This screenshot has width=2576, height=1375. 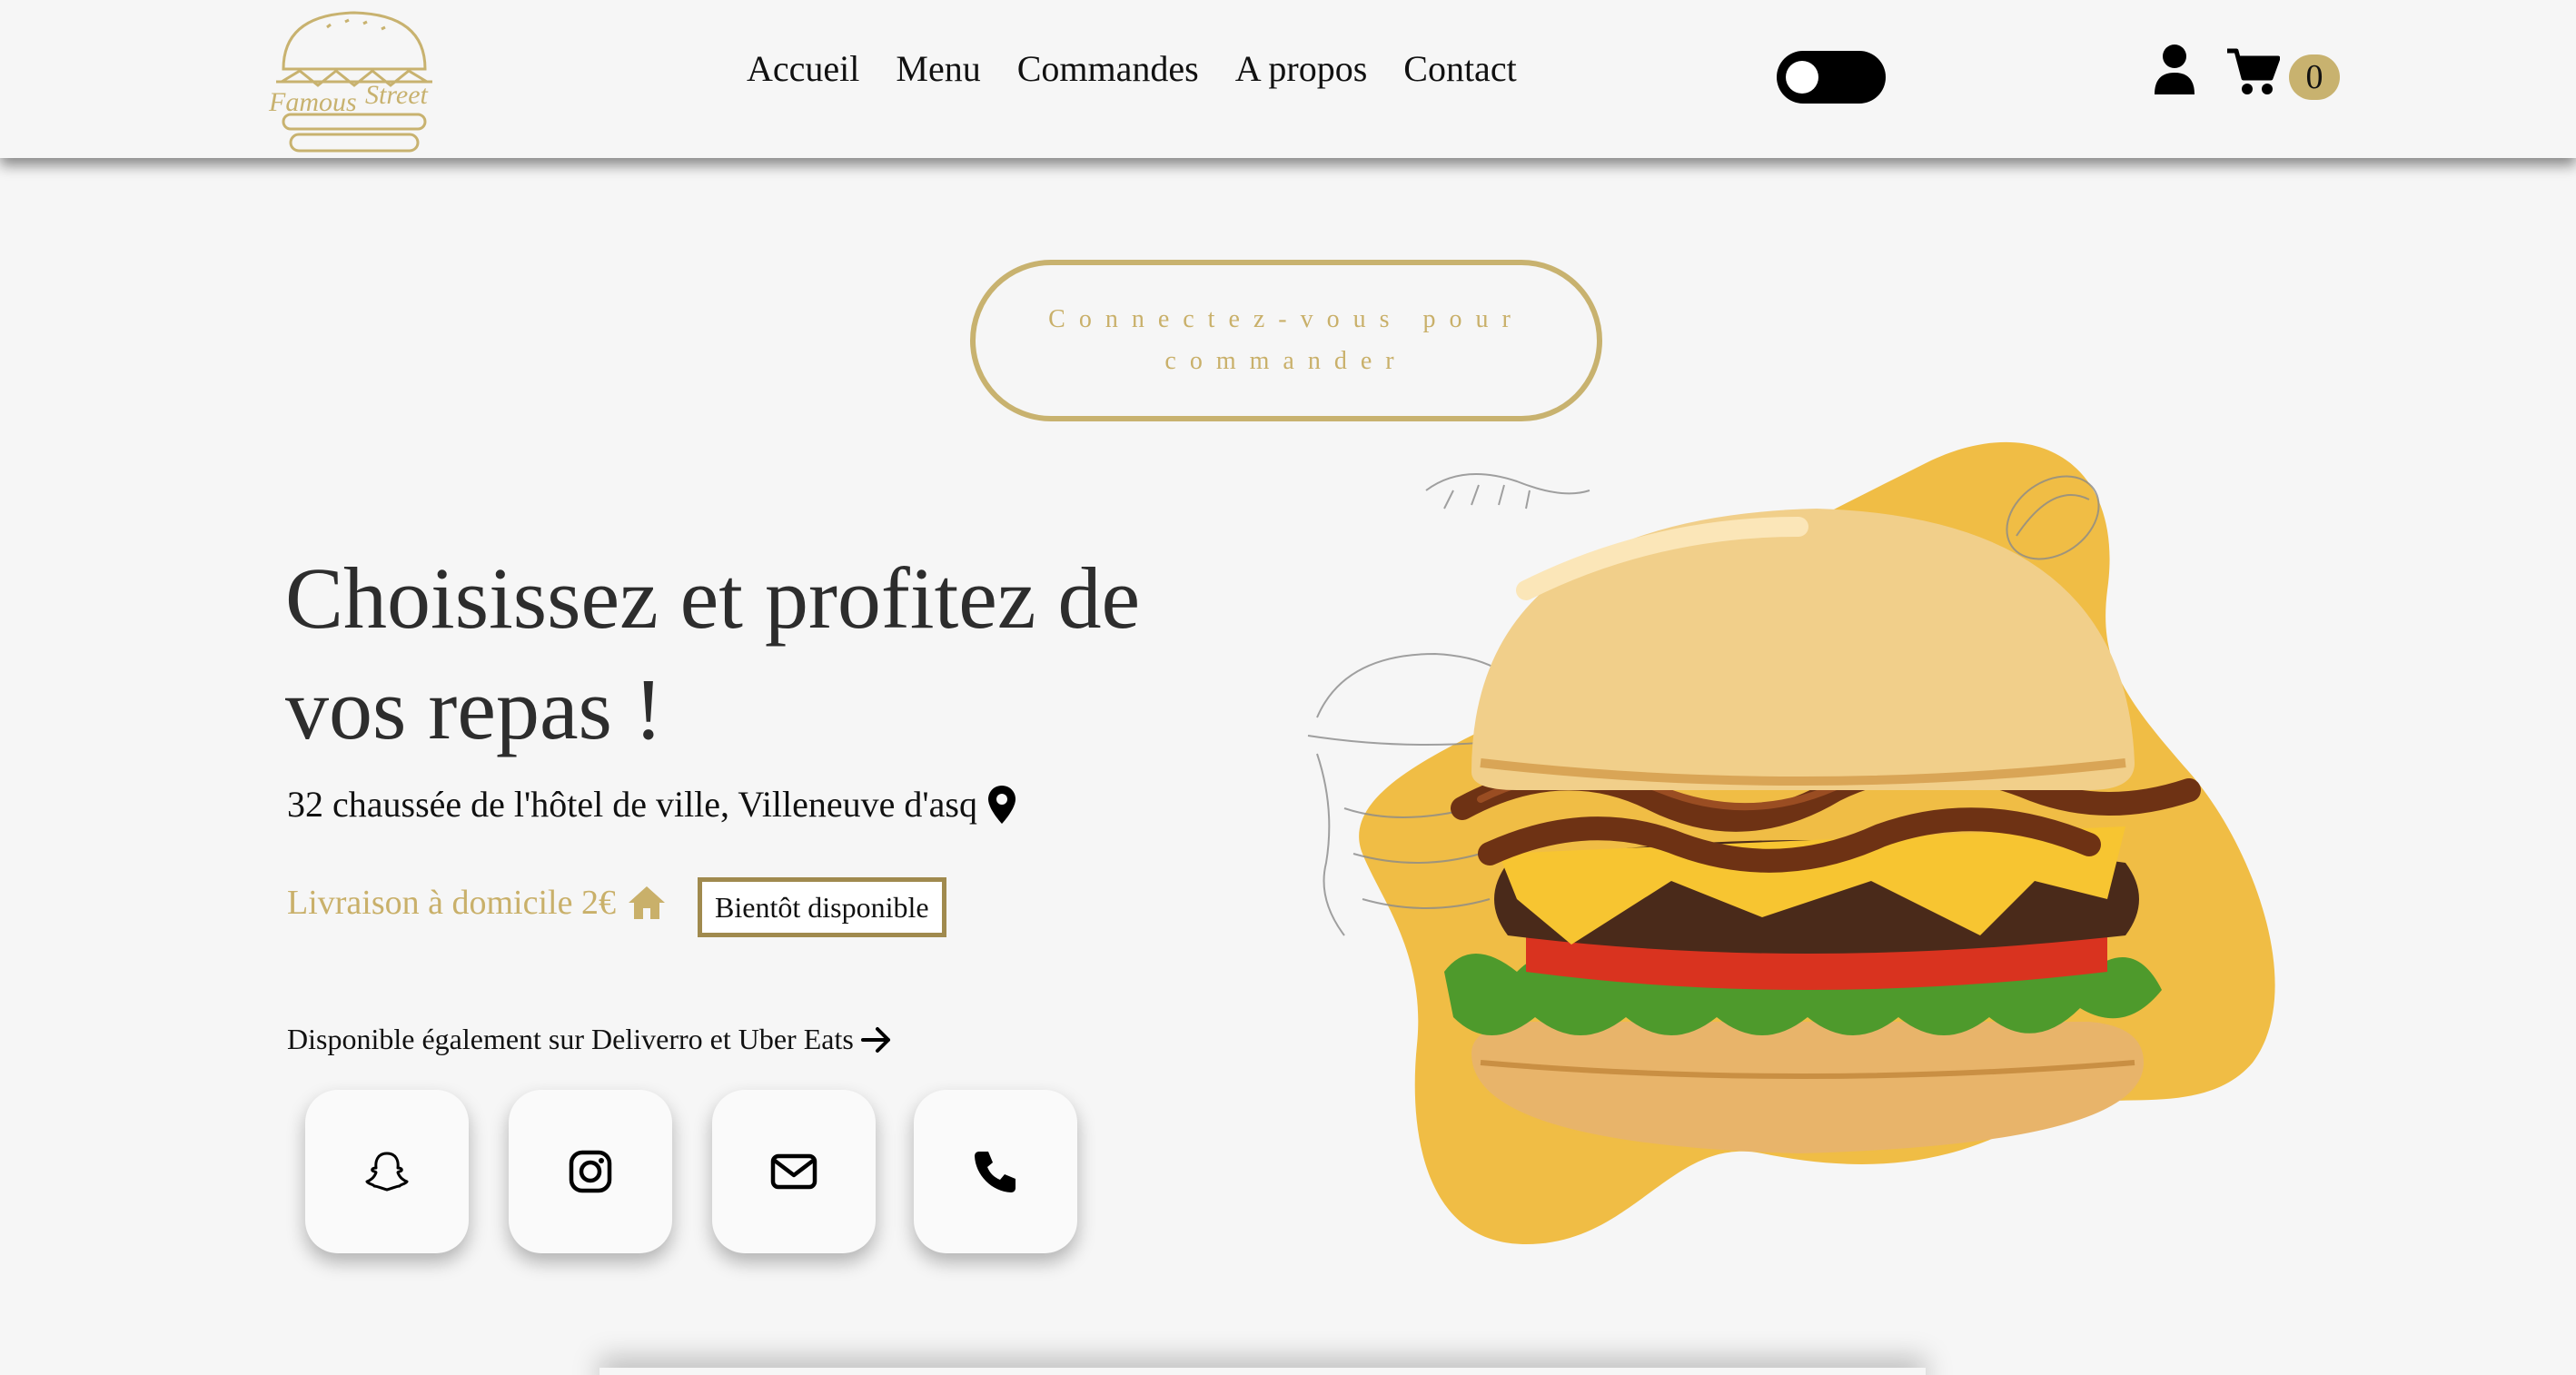 I want to click on toggle-knob, so click(x=1802, y=77).